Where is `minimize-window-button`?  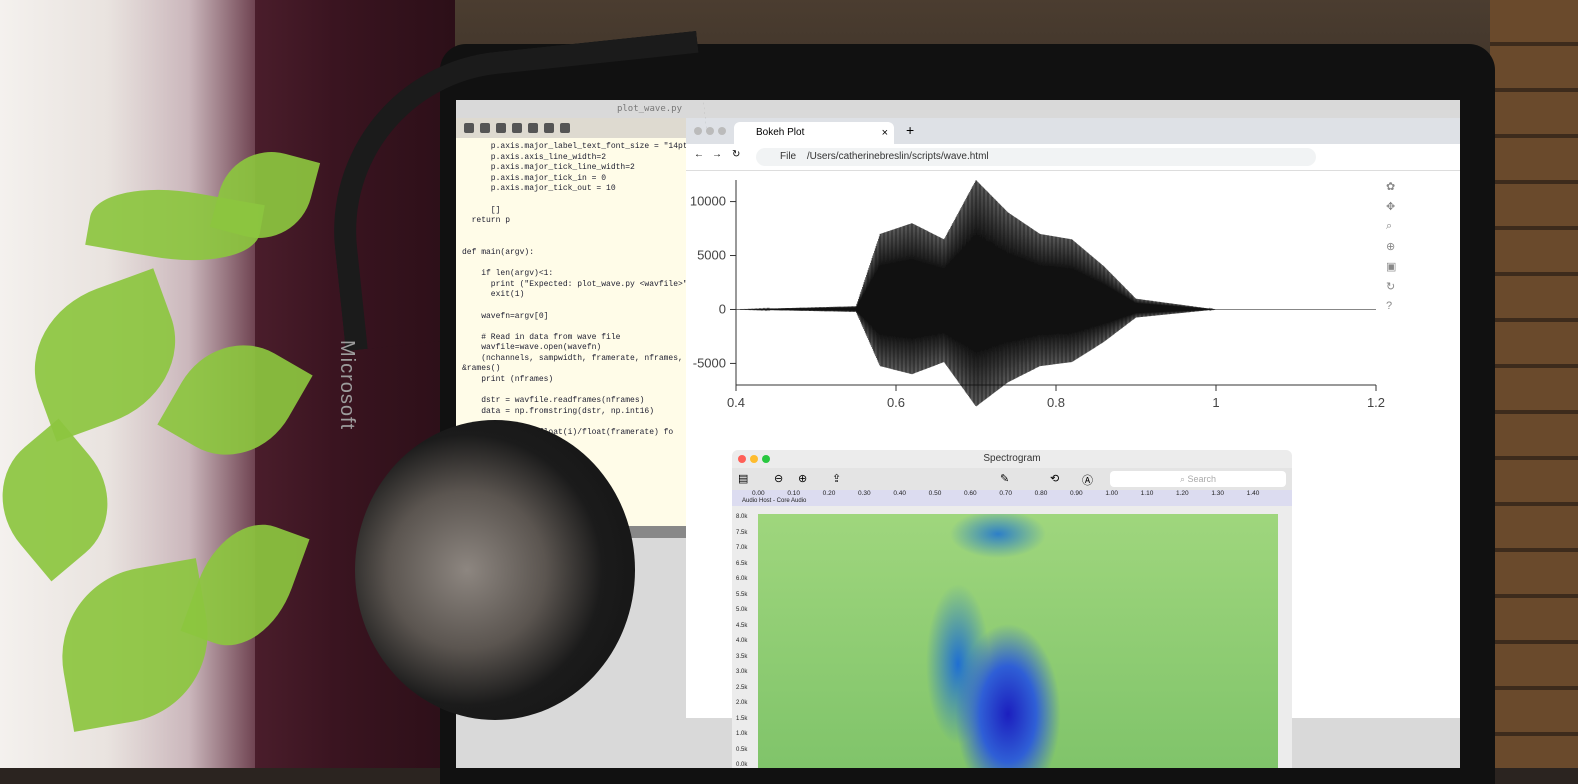 minimize-window-button is located at coordinates (710, 131).